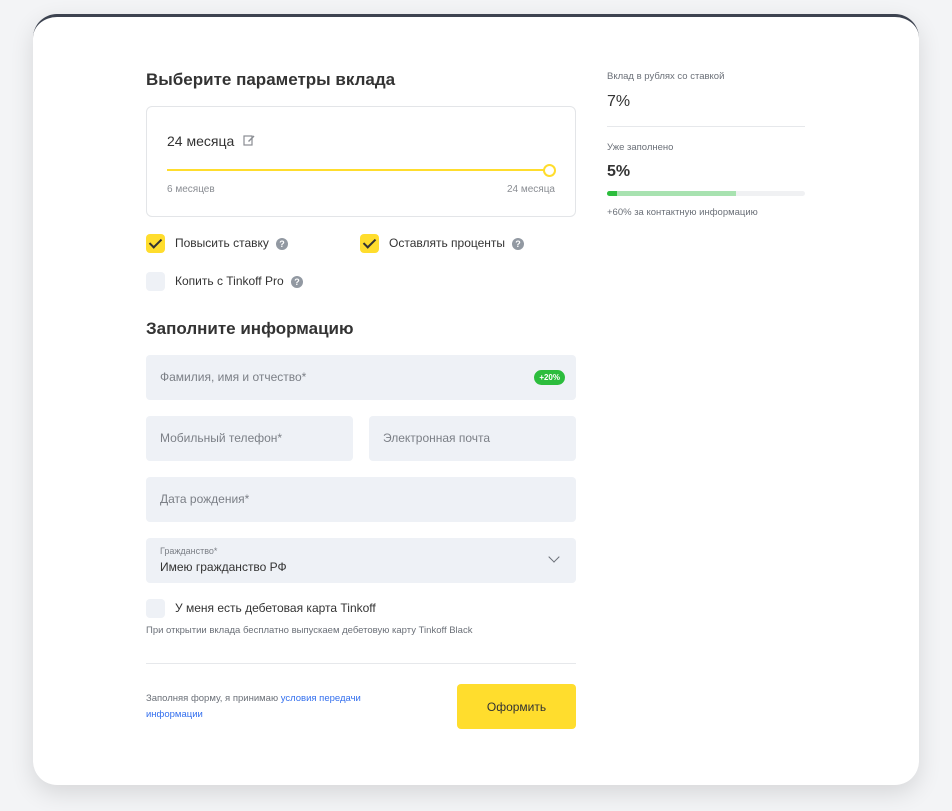 This screenshot has width=952, height=811. I want to click on term-max-label: 24 месяца, so click(530, 189).